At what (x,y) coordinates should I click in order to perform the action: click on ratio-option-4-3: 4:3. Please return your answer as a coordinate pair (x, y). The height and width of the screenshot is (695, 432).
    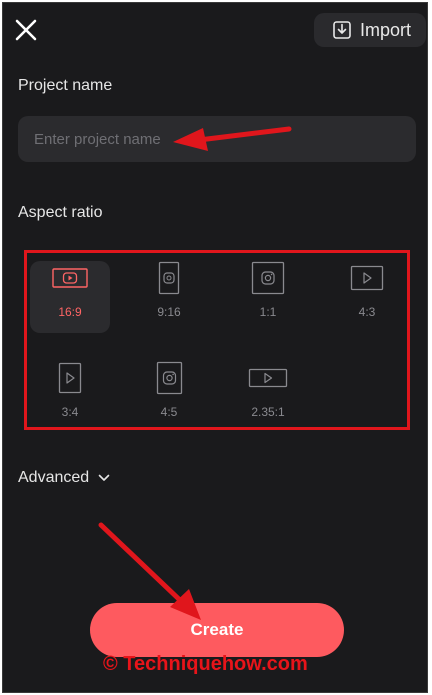
    Looking at the image, I should click on (367, 297).